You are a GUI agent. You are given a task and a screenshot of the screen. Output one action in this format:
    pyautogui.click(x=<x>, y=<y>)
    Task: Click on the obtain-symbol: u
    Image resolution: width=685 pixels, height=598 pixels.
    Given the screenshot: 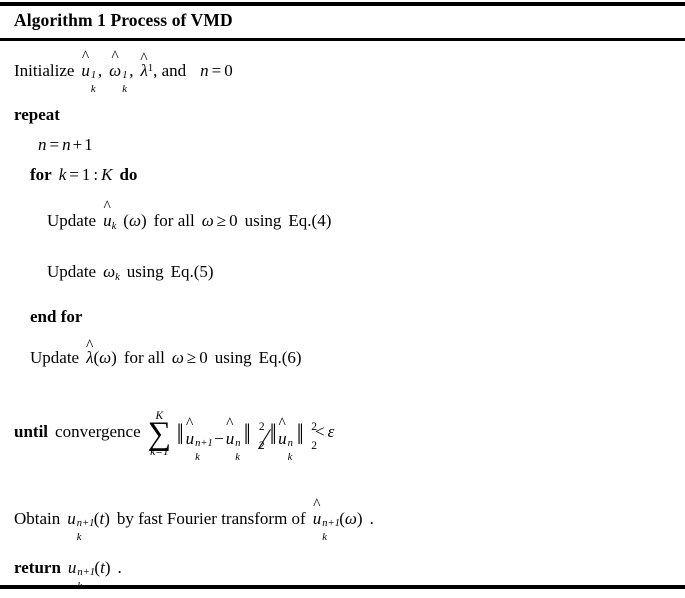 What is the action you would take?
    pyautogui.click(x=71, y=518)
    